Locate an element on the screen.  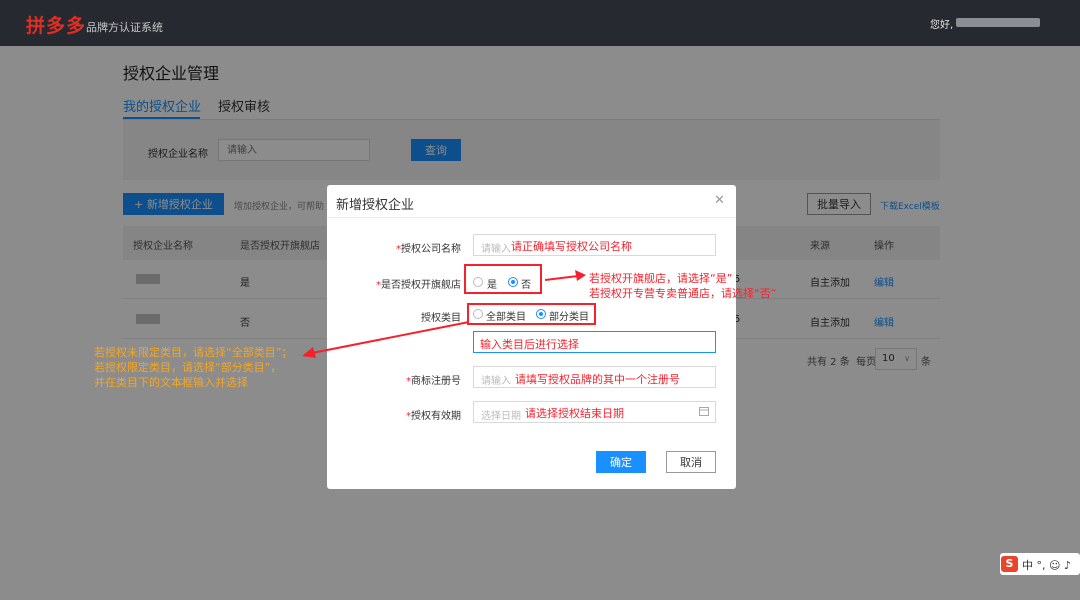
modal-header-divider is located at coordinates (531, 217).